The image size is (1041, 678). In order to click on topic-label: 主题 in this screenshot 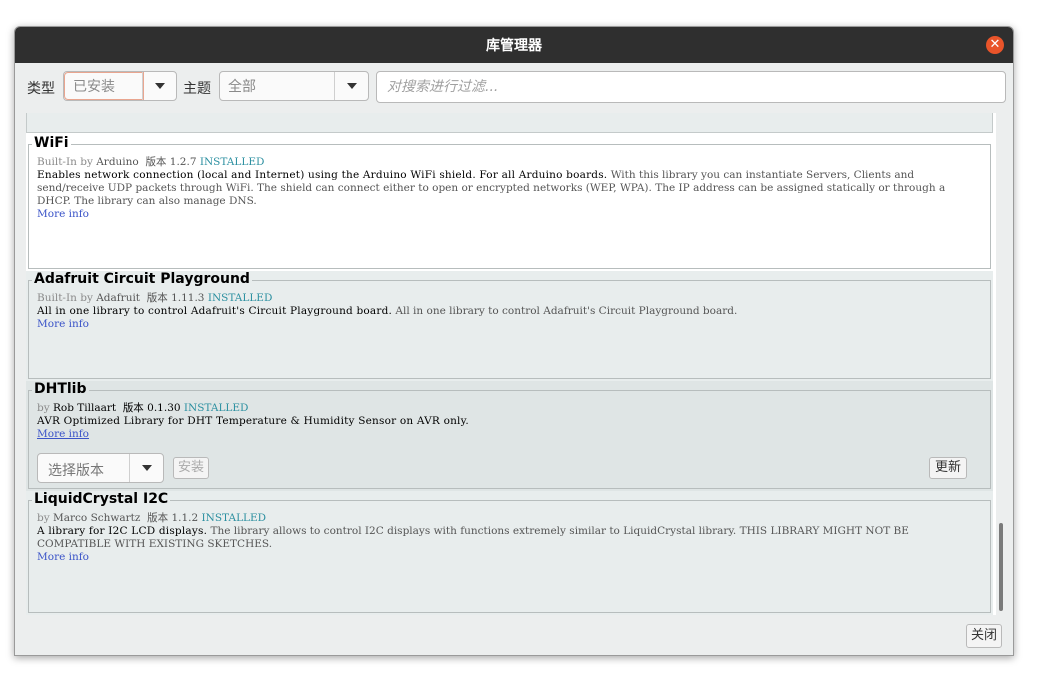, I will do `click(197, 89)`.